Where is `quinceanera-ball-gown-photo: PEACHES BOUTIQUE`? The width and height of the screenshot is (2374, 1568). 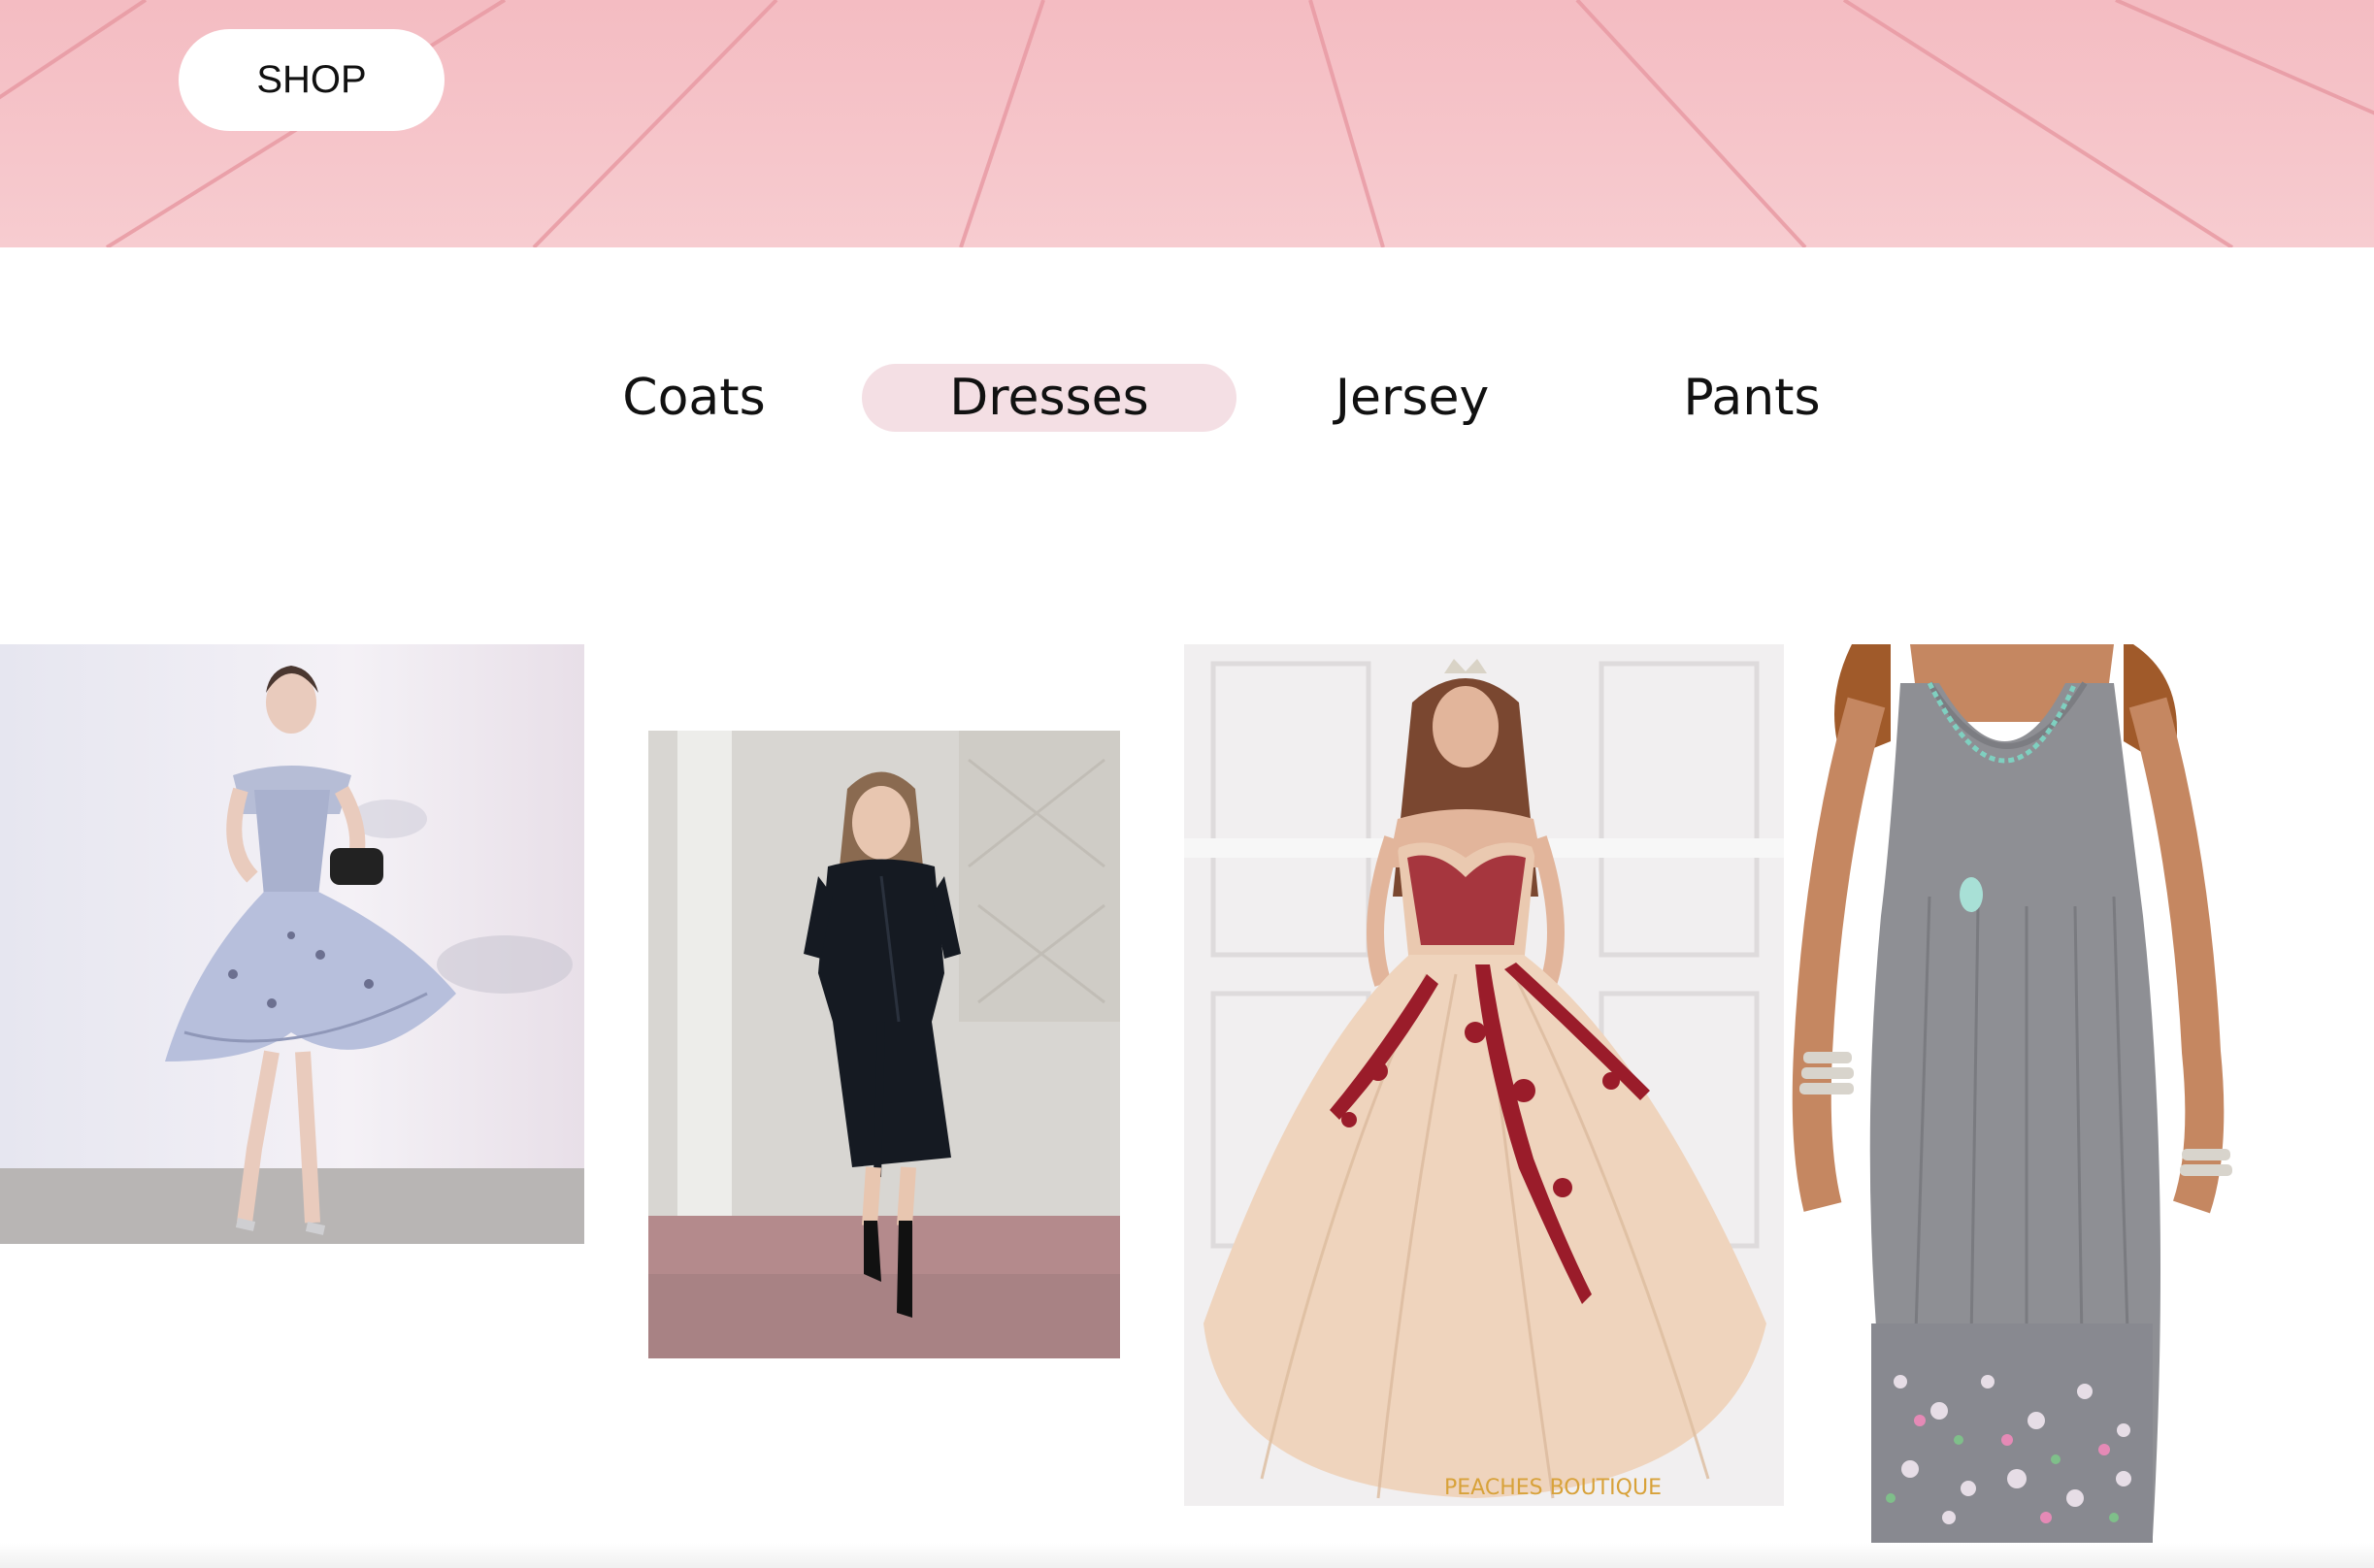 quinceanera-ball-gown-photo: PEACHES BOUTIQUE is located at coordinates (1484, 1075).